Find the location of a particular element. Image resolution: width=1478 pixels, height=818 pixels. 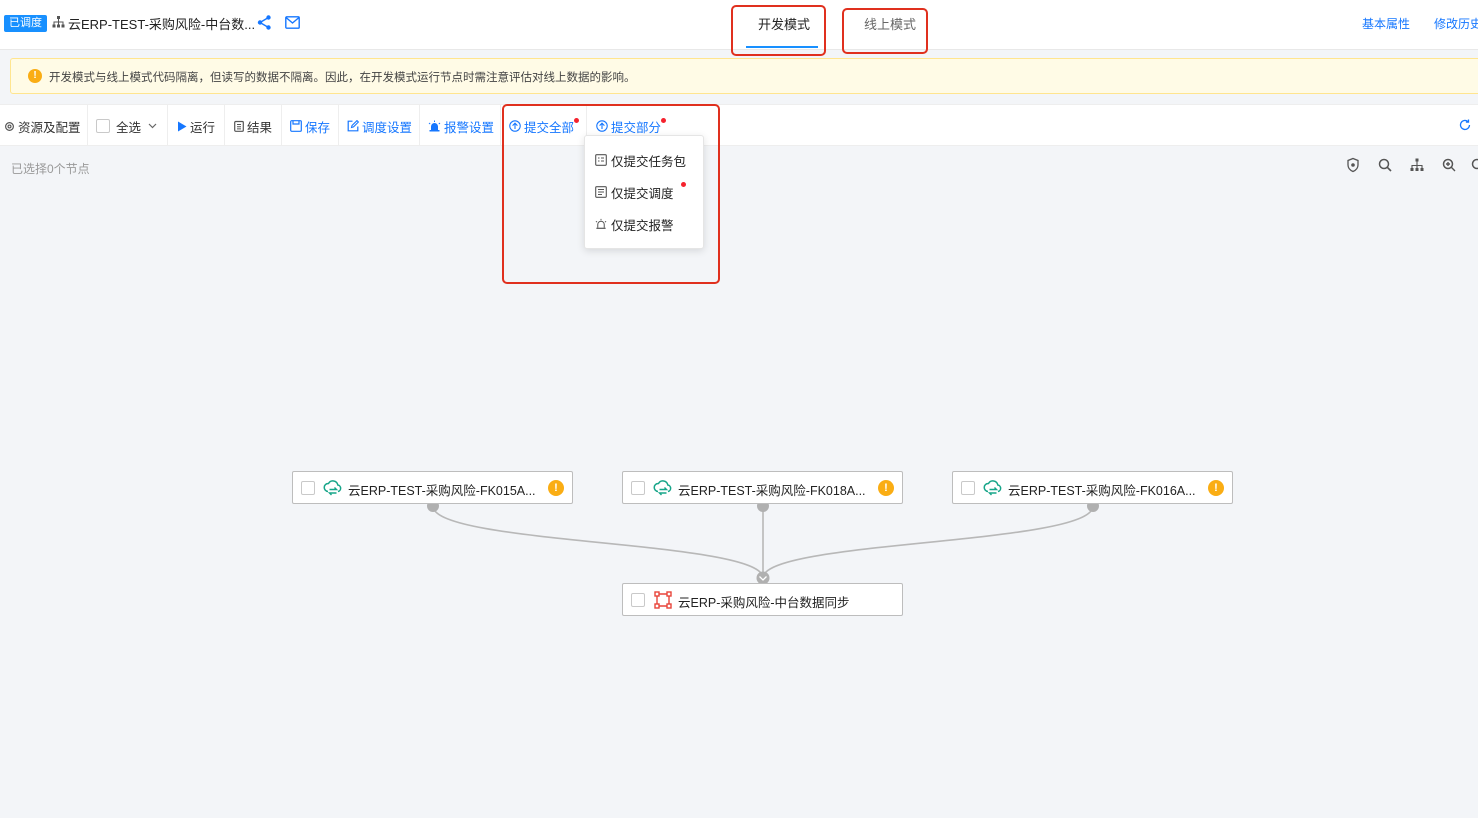

dag-node-sync: 云ERP-采购风险-中台数据同步 is located at coordinates (762, 599).